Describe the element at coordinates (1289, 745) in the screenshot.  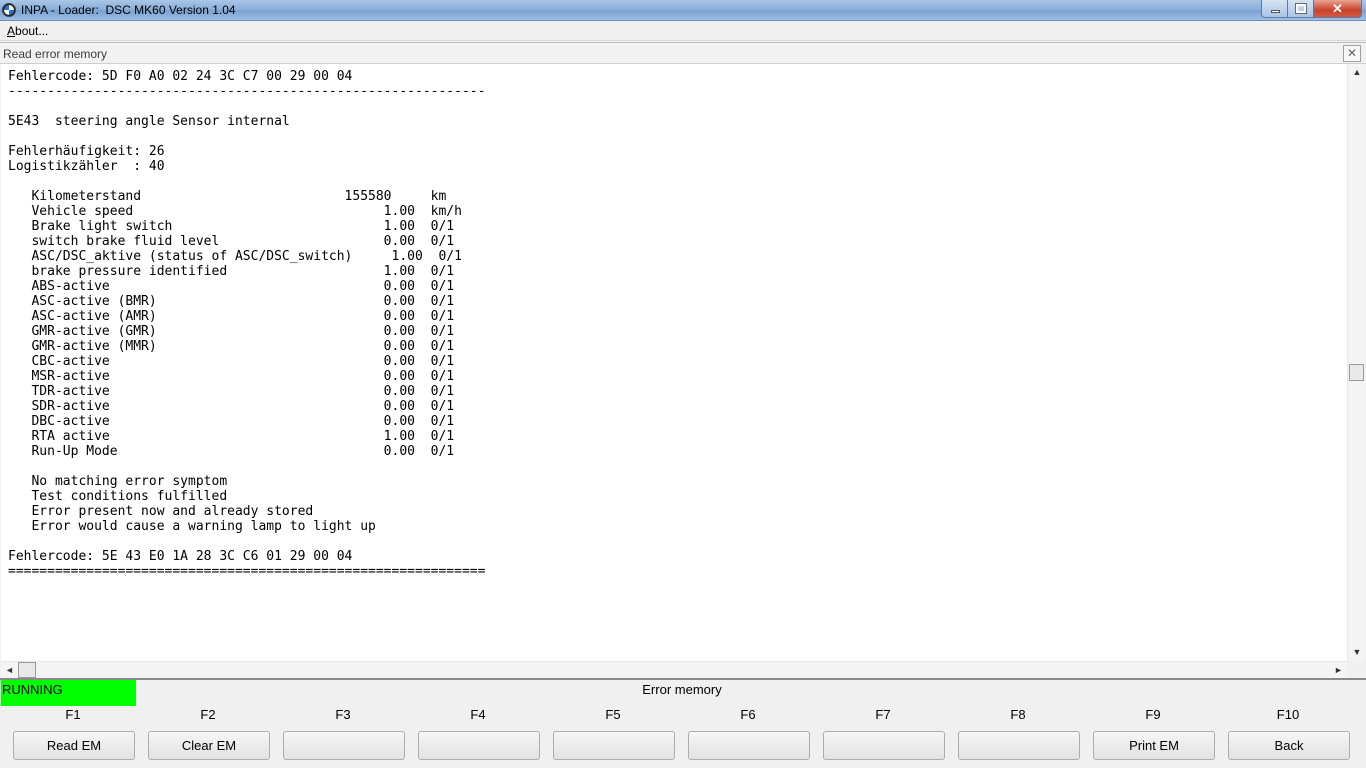
I see `back-button: Back` at that location.